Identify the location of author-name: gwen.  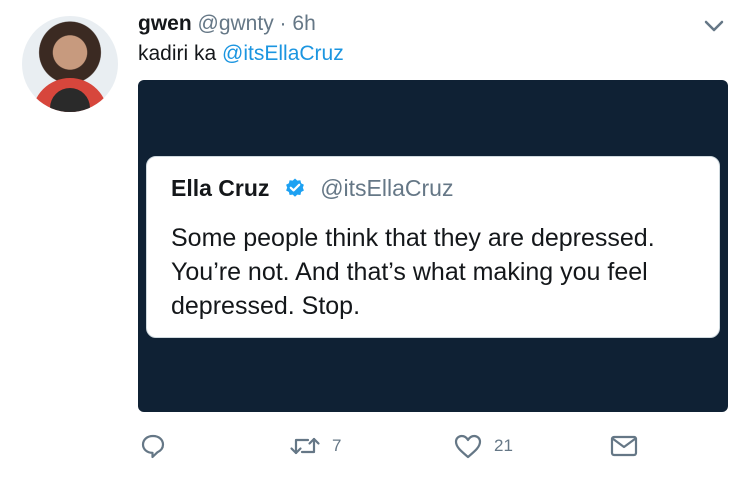
(165, 23).